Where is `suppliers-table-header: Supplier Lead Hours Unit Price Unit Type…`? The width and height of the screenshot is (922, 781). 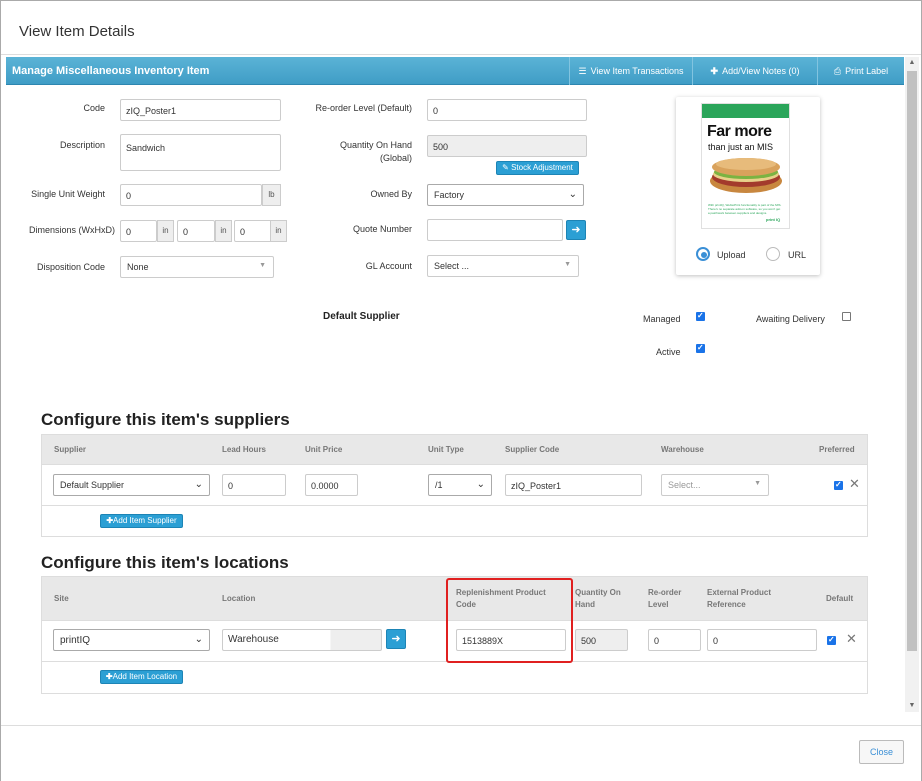 suppliers-table-header: Supplier Lead Hours Unit Price Unit Type… is located at coordinates (454, 450).